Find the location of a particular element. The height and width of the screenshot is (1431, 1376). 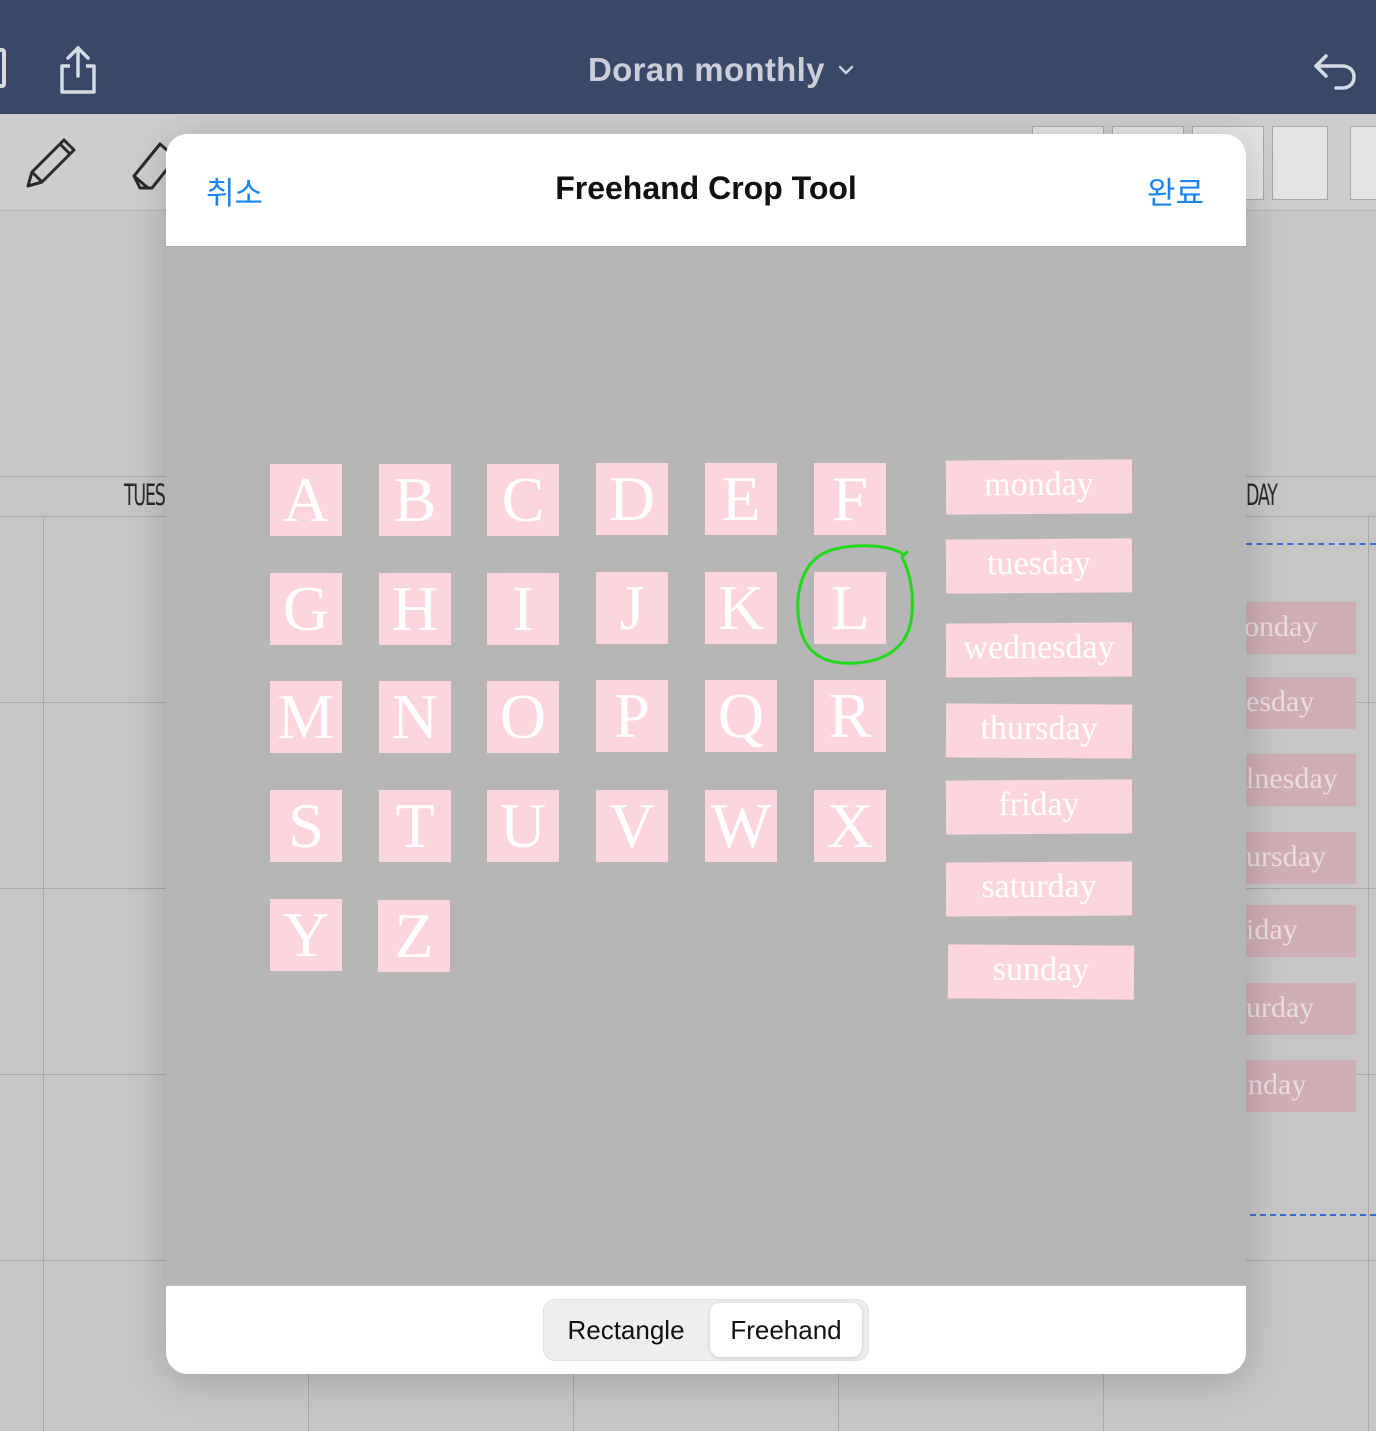

document-title: Doran monthly is located at coordinates (706, 70).